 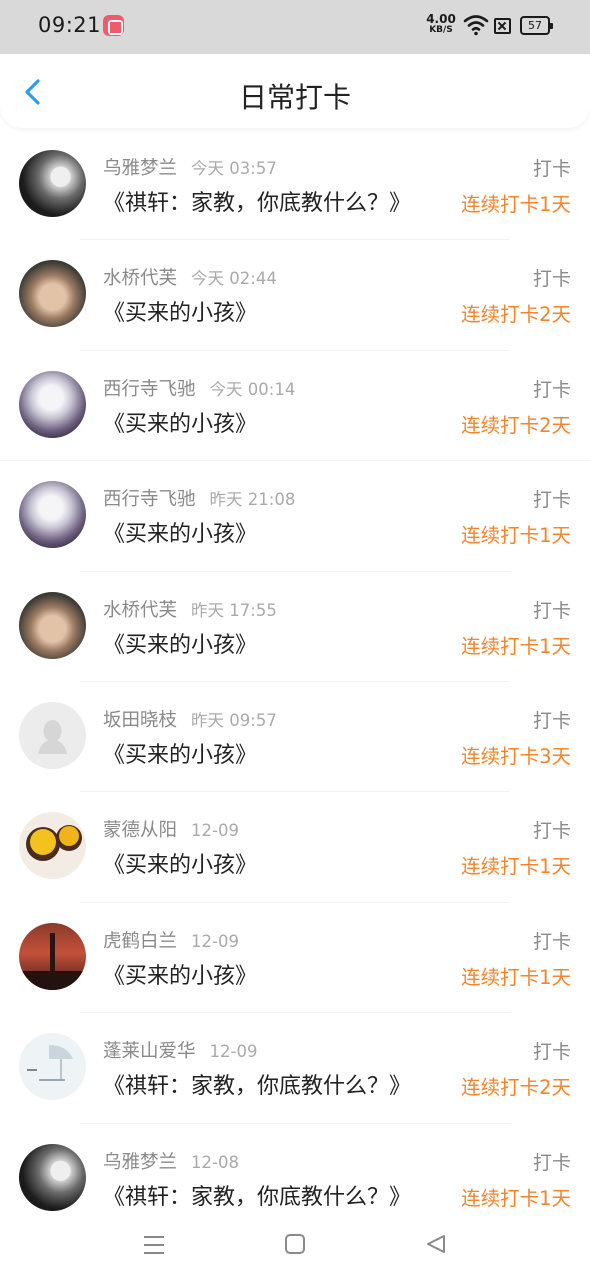 What do you see at coordinates (294, 97) in the screenshot?
I see `page-title: 日常打卡` at bounding box center [294, 97].